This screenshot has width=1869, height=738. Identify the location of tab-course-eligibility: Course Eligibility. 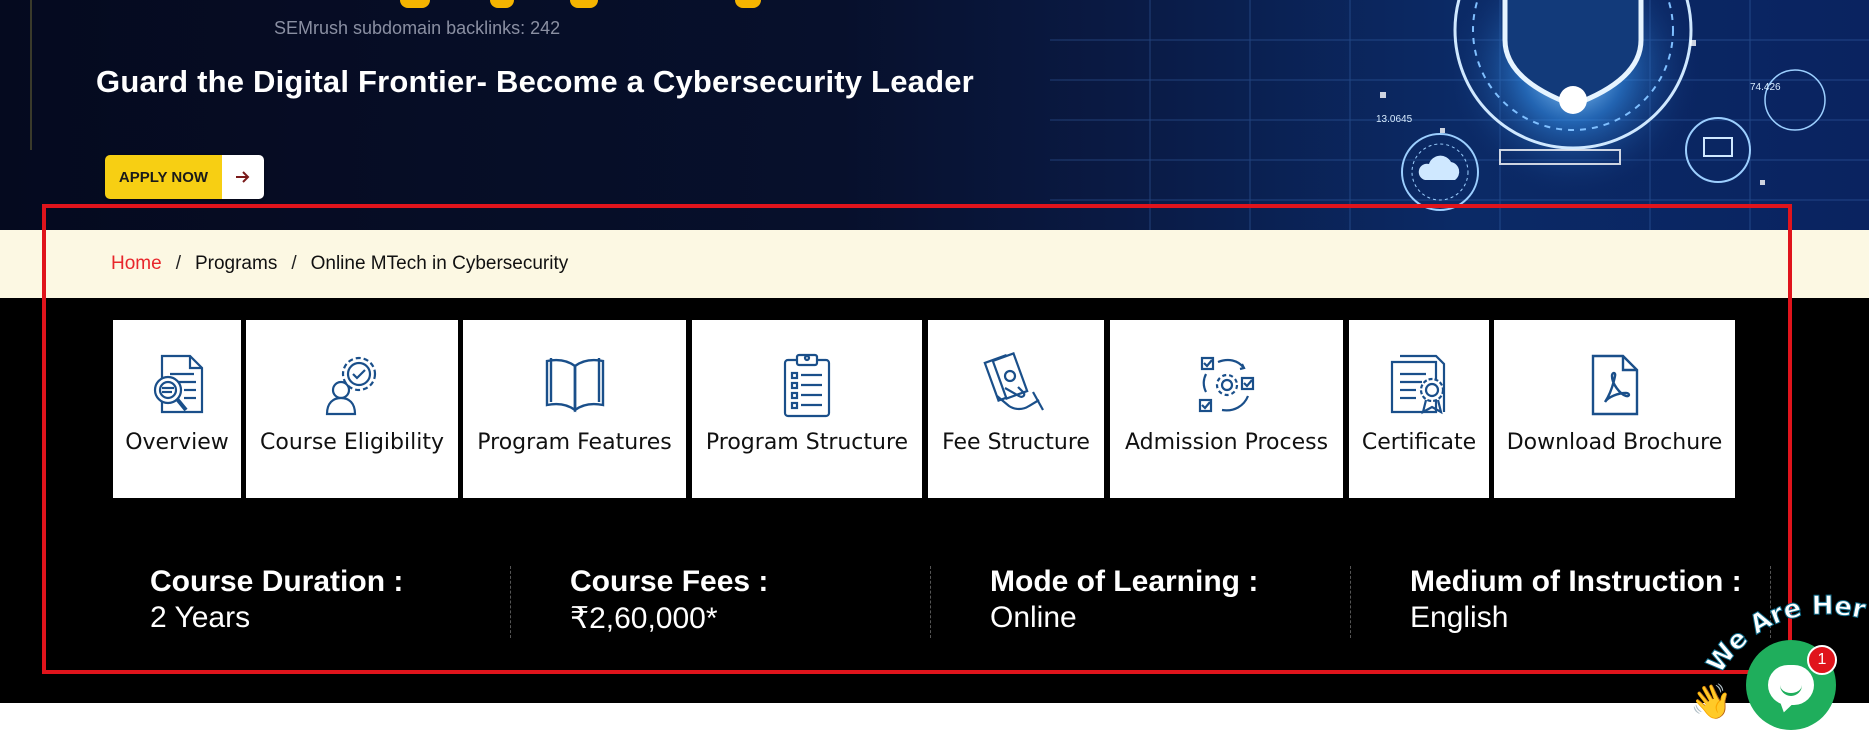
(352, 409).